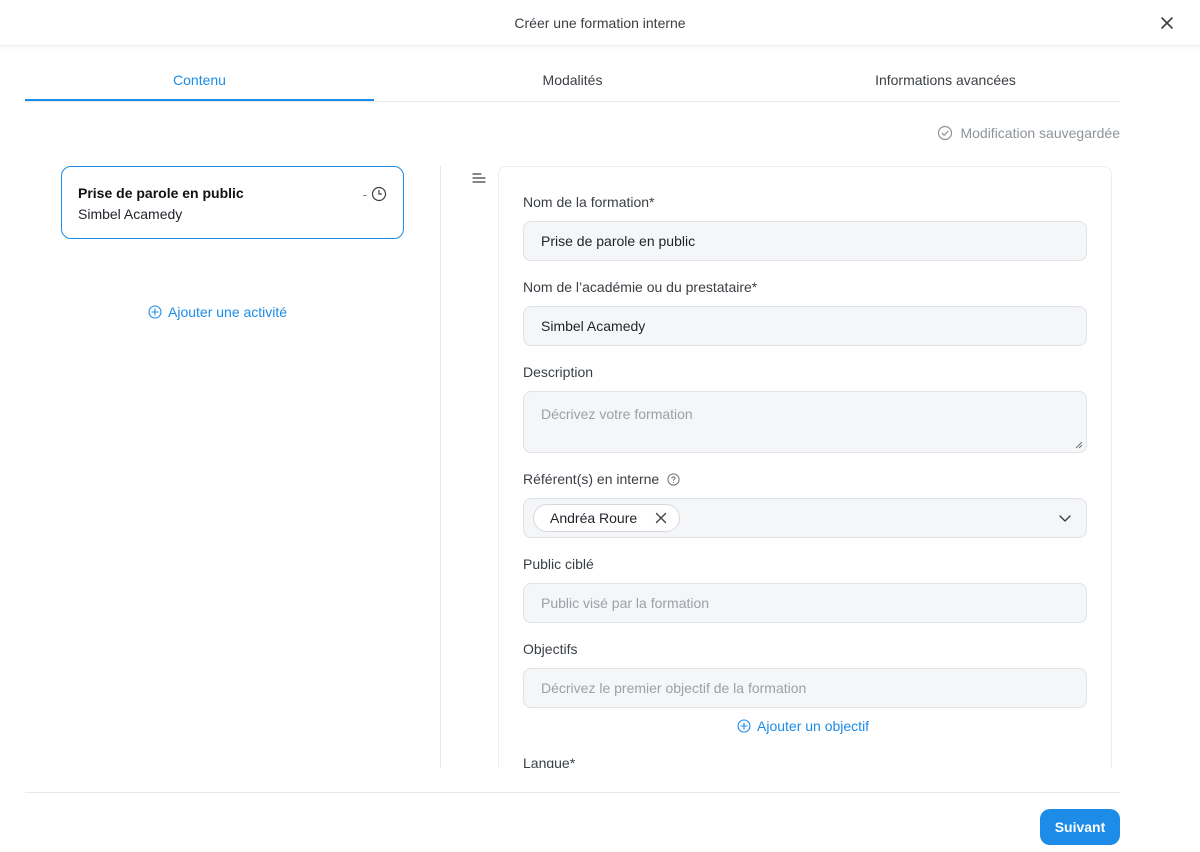 This screenshot has width=1200, height=852. Describe the element at coordinates (130, 214) in the screenshot. I see `activity-provider: Simbel Acamedy` at that location.